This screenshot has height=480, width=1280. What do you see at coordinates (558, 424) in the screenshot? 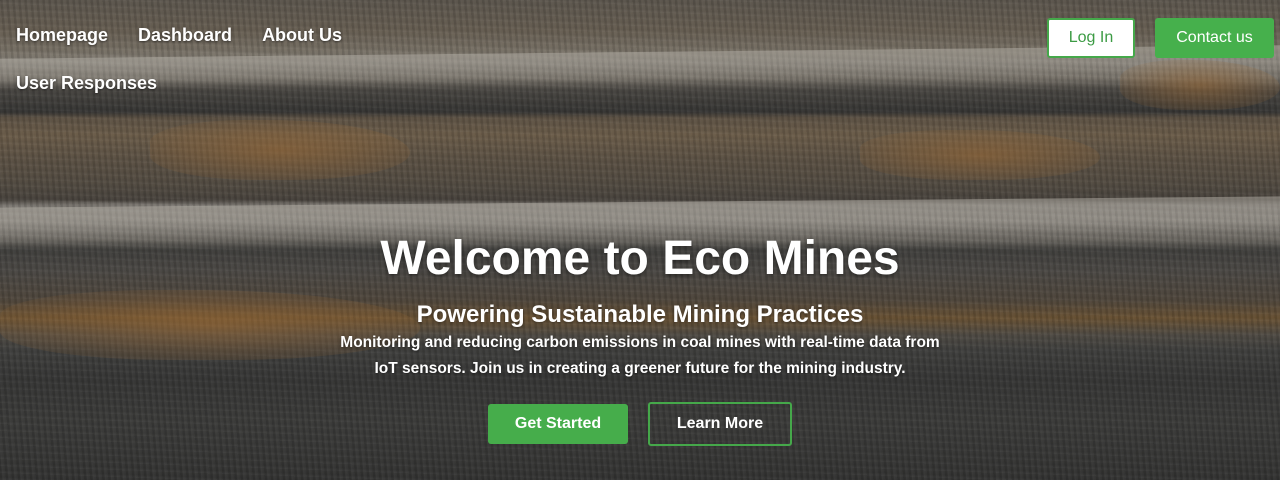
I see `get-started-button: Get Started` at bounding box center [558, 424].